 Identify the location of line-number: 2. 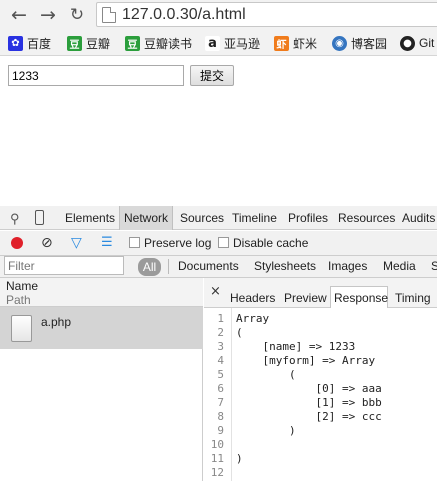
(220, 332).